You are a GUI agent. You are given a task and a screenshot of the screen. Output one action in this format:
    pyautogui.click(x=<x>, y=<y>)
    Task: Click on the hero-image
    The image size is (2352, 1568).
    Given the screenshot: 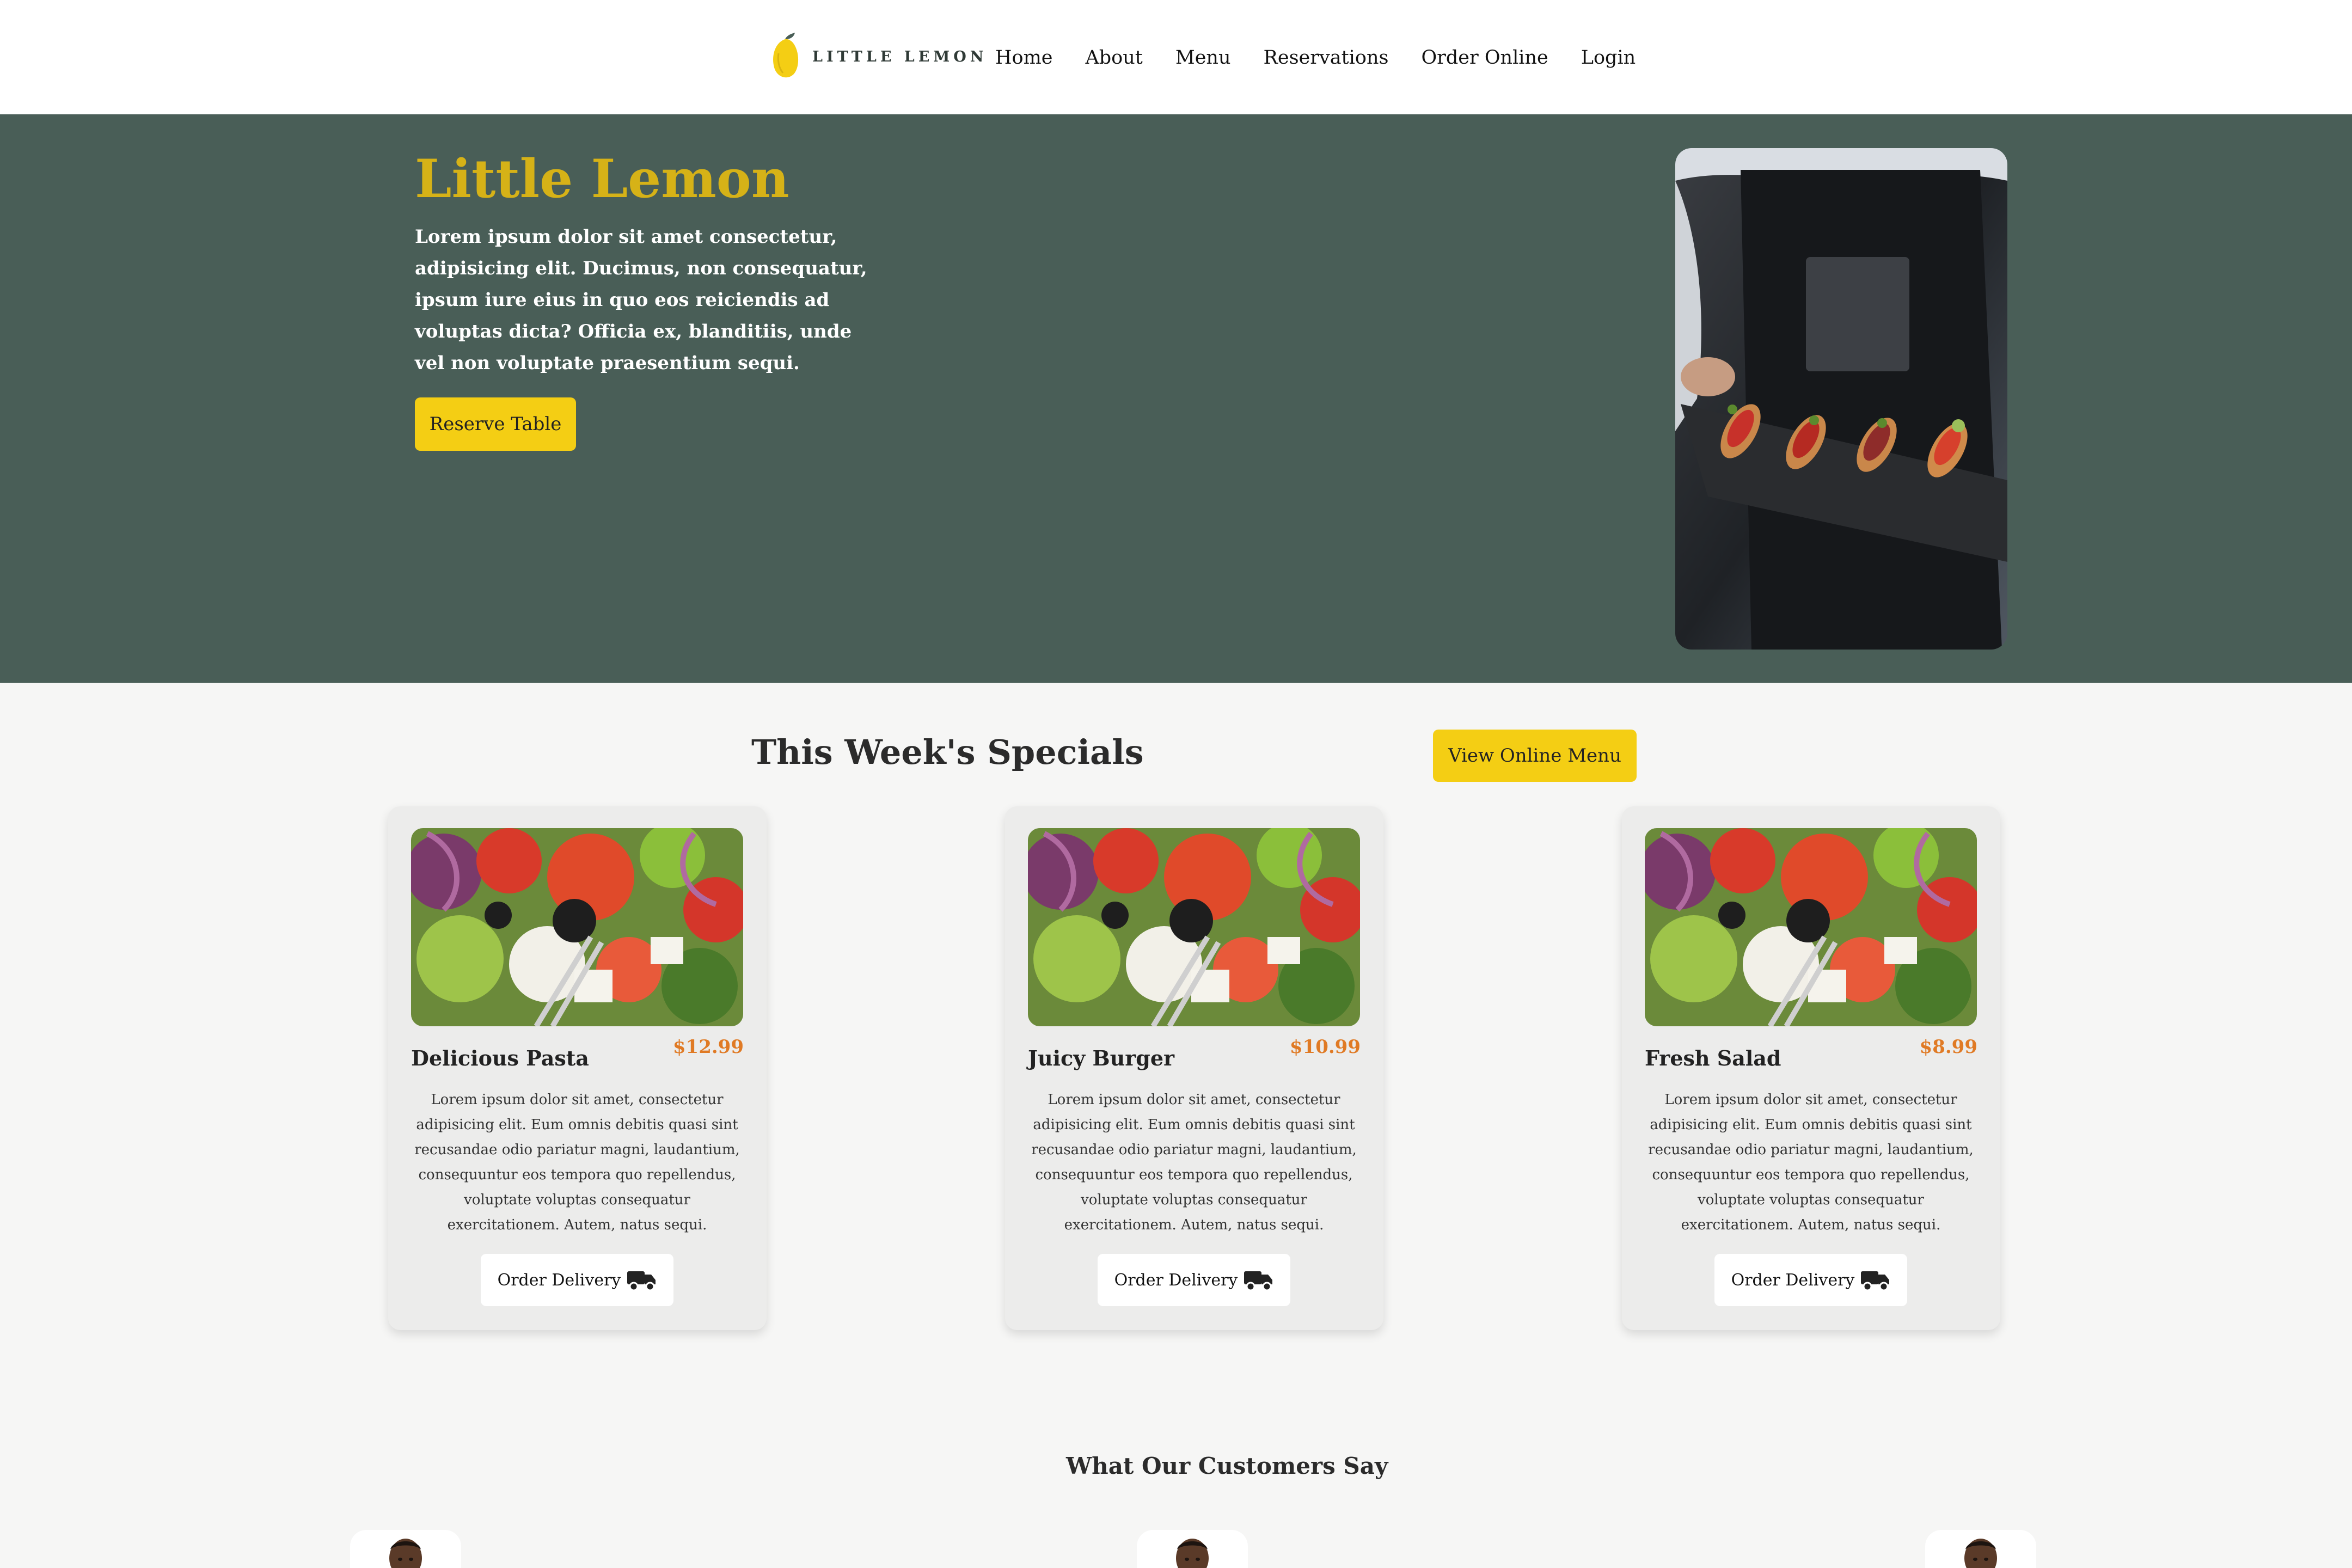 What is the action you would take?
    pyautogui.click(x=1841, y=399)
    